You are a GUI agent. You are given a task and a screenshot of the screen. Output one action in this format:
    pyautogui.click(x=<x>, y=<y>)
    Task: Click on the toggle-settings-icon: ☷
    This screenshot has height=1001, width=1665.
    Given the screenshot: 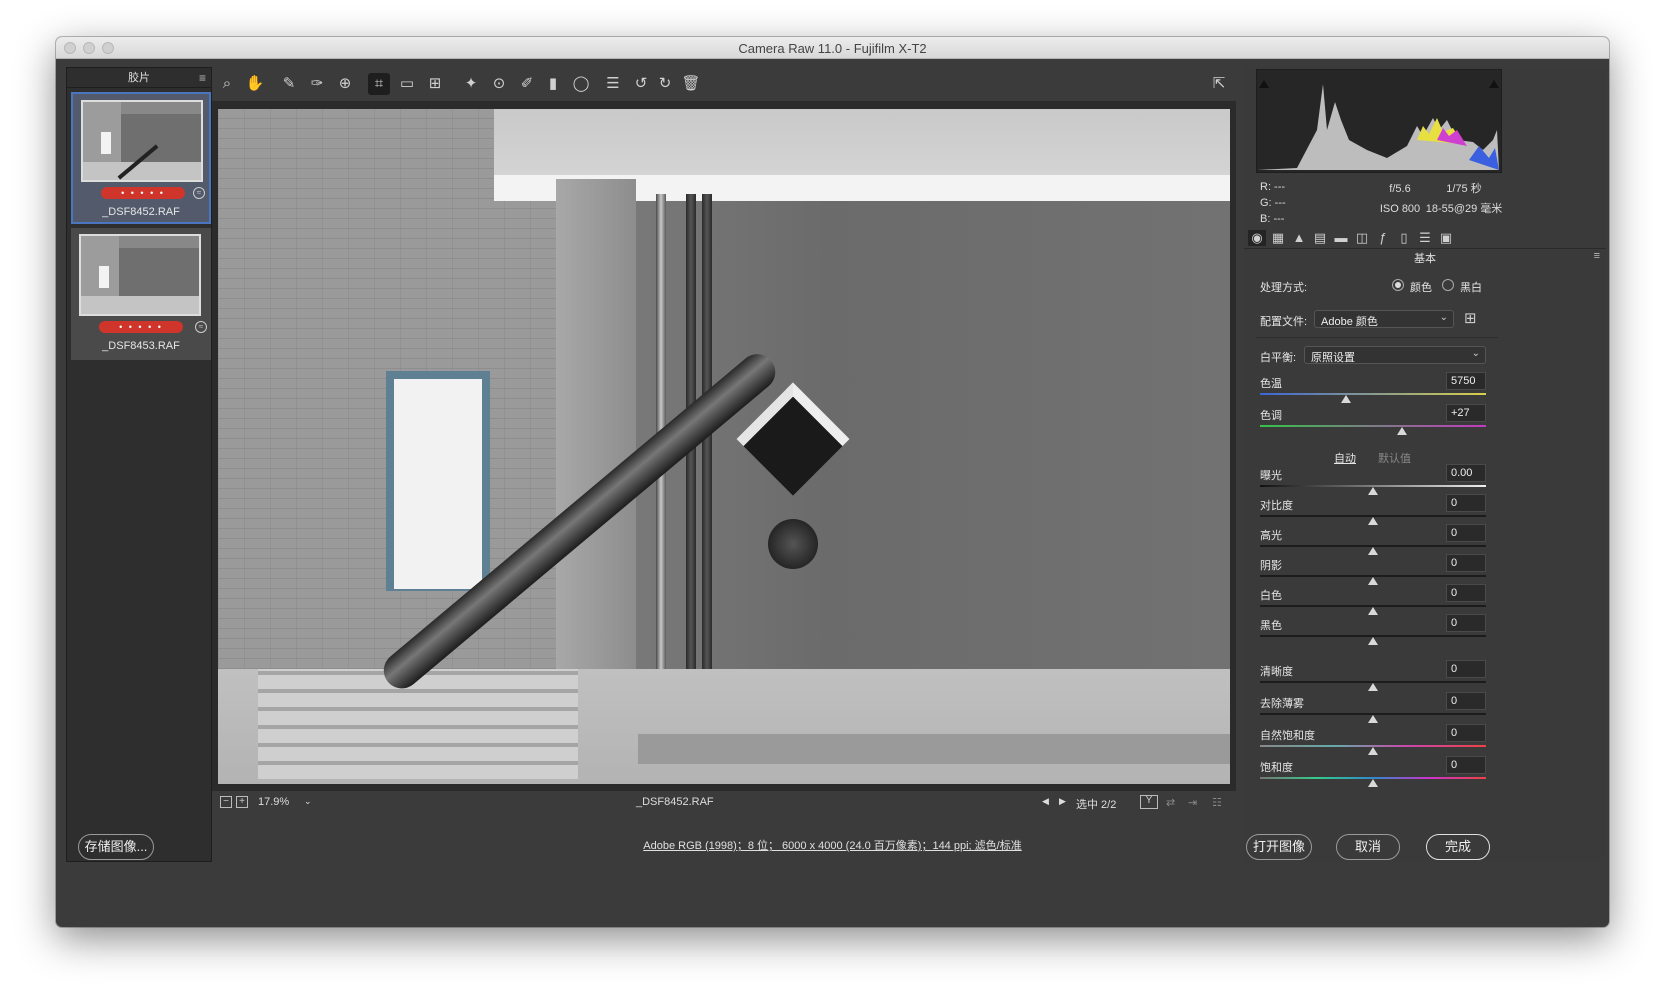 What is the action you would take?
    pyautogui.click(x=1217, y=802)
    